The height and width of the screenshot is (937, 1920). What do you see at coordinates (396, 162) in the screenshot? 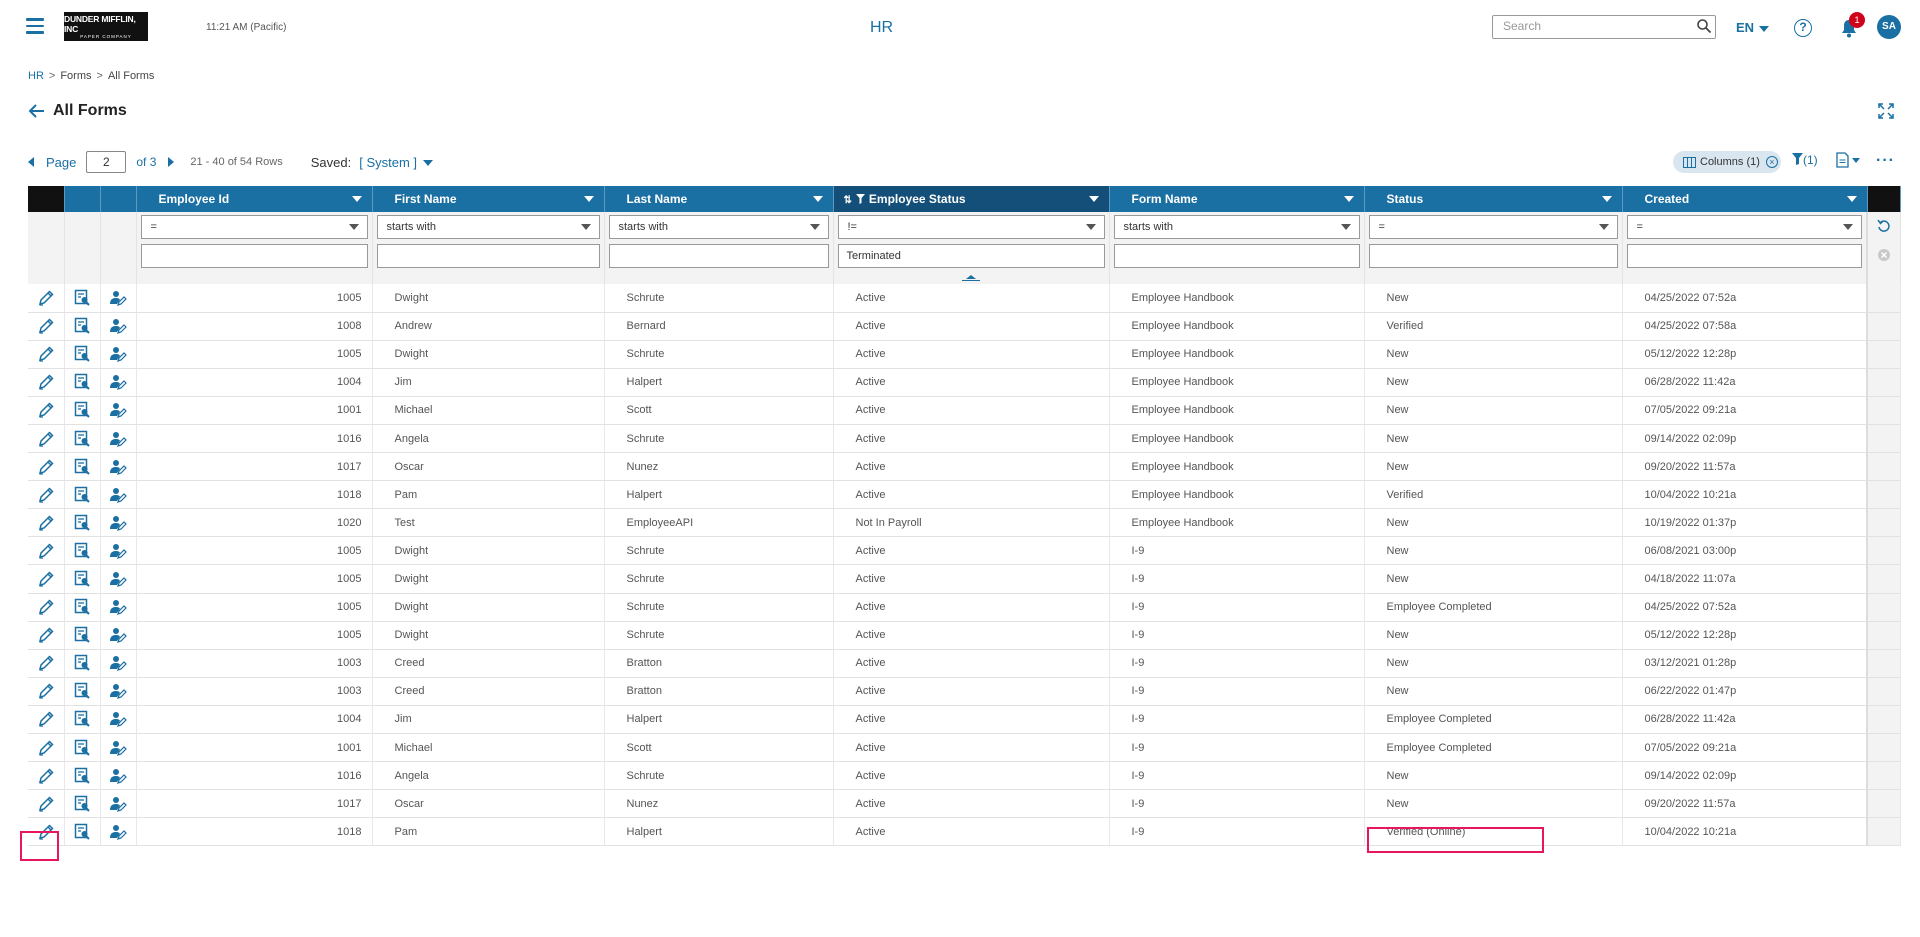
I see `saved-view-dropdown: [ System ]` at bounding box center [396, 162].